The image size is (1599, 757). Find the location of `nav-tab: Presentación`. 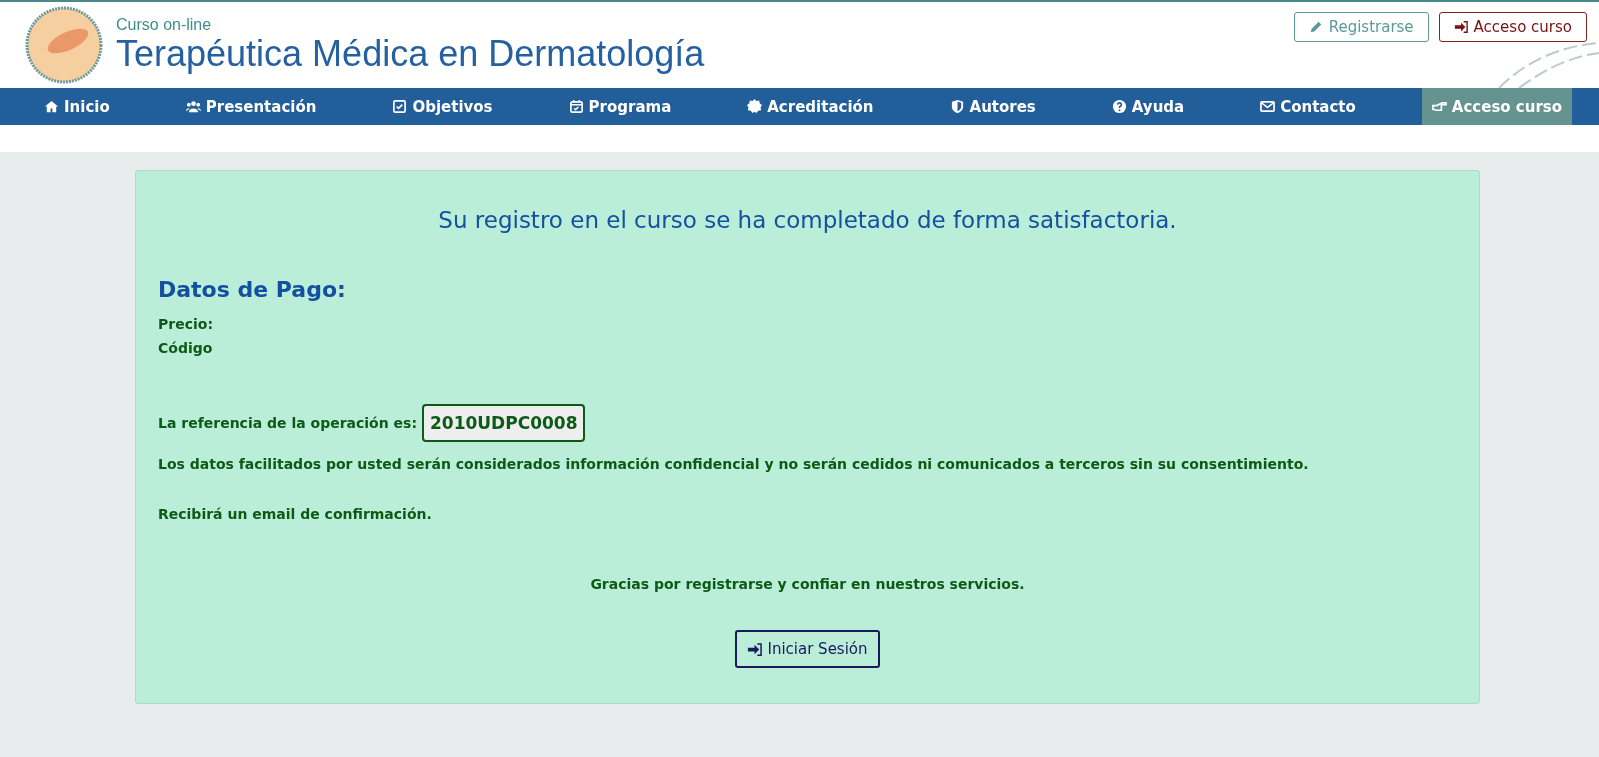

nav-tab: Presentación is located at coordinates (251, 106).